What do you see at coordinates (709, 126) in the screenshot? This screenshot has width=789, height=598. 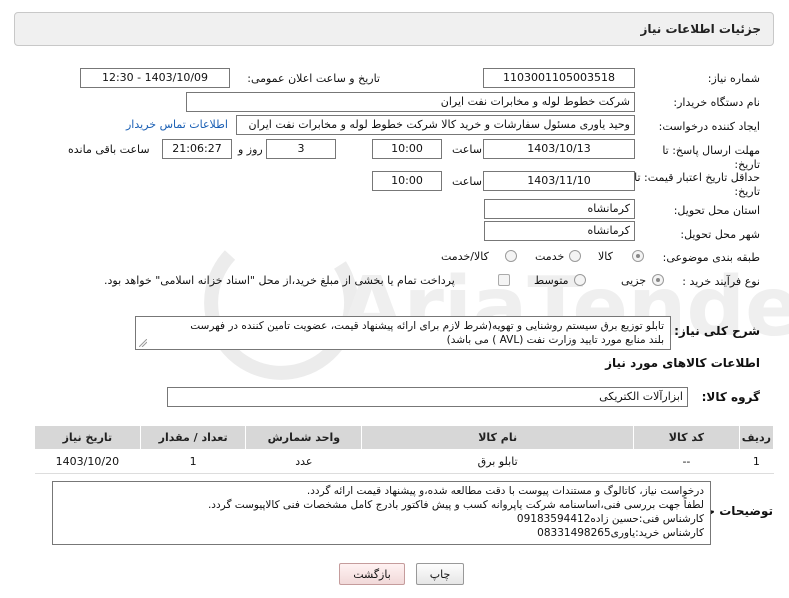 I see `requester-label: ایجاد کننده درخواست:` at bounding box center [709, 126].